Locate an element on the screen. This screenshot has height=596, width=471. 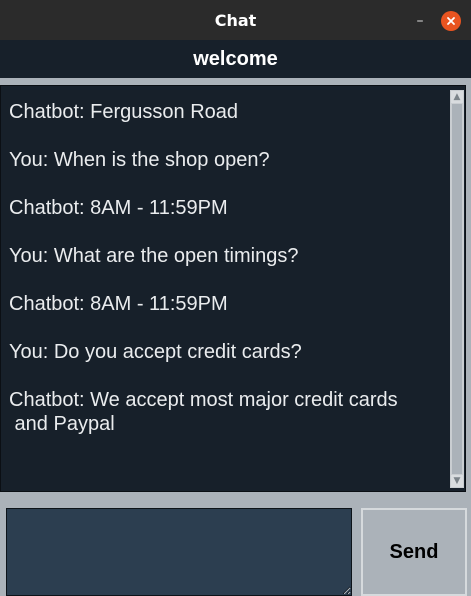
welcome-label: welcome is located at coordinates (235, 58).